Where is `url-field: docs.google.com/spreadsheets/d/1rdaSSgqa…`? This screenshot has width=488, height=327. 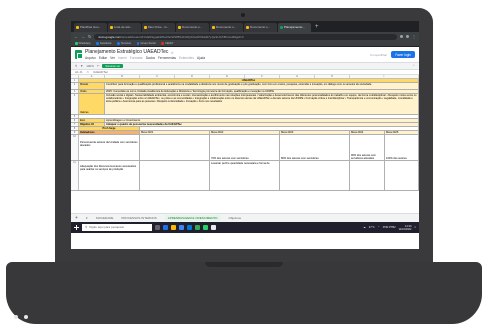
url-field: docs.google.com/spreadsheets/d/1rdaSSgqa… is located at coordinates (245, 36).